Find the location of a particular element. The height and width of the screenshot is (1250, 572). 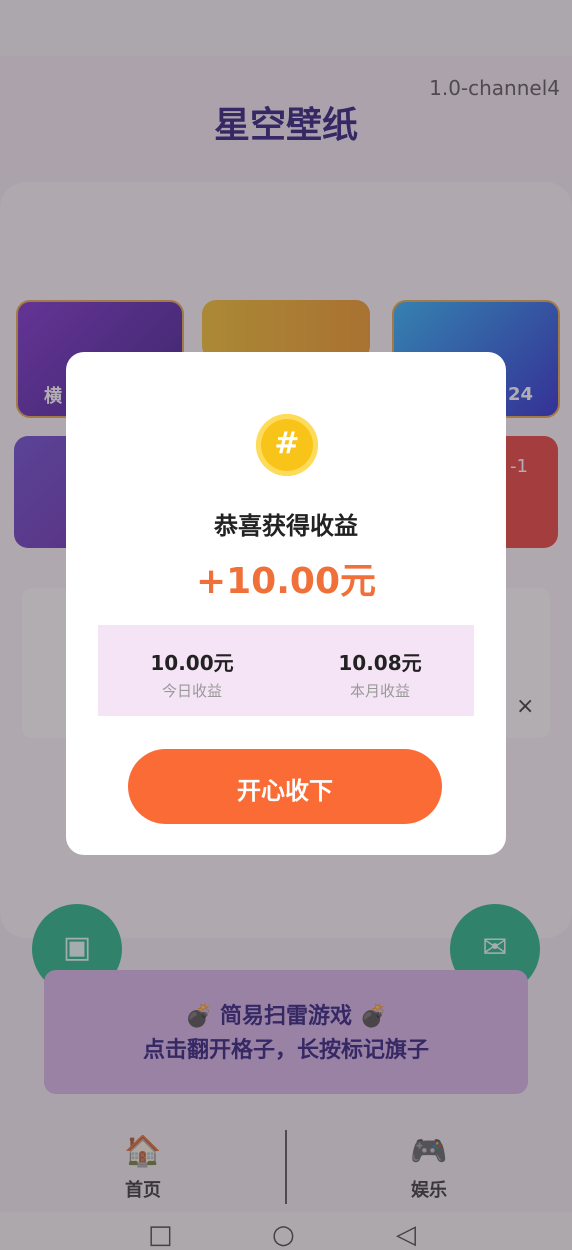

coin-icon: # is located at coordinates (287, 445).